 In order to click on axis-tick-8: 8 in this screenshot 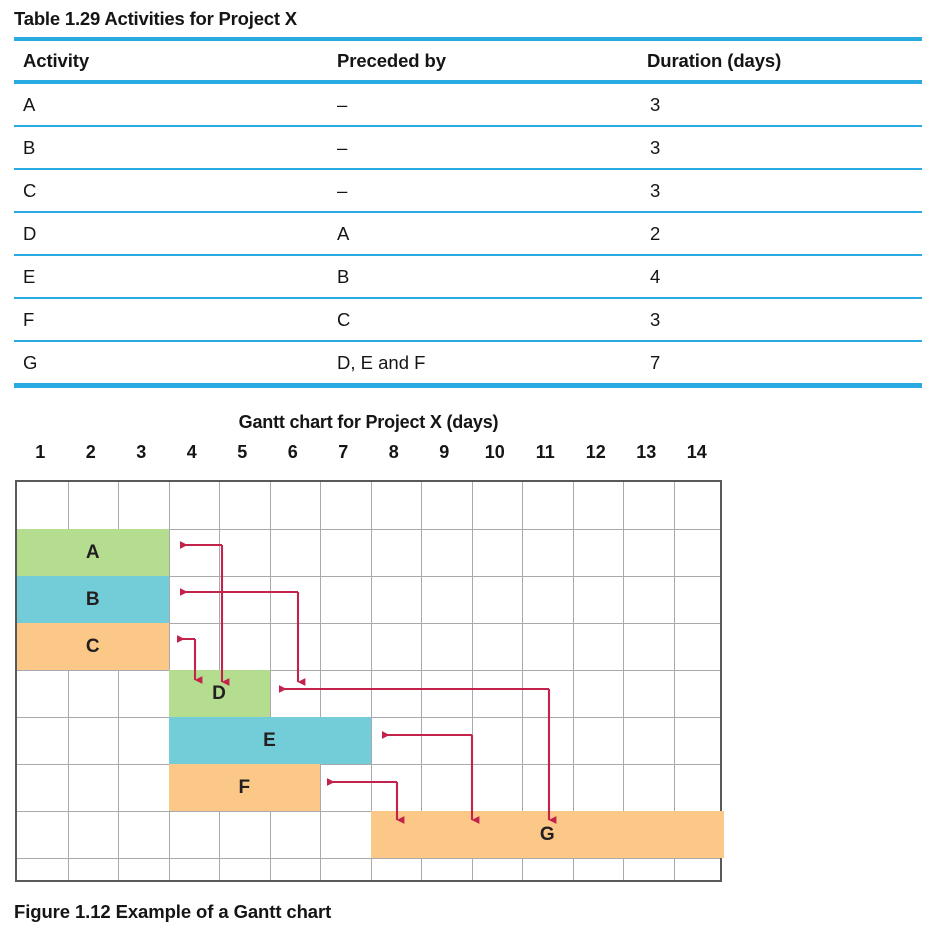, I will do `click(393, 452)`.